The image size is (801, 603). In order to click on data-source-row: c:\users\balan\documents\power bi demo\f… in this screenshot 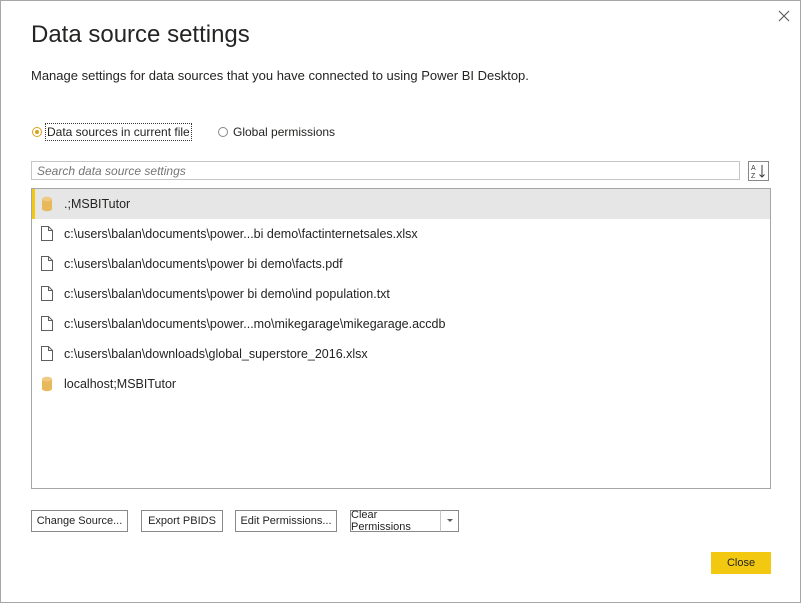, I will do `click(401, 264)`.